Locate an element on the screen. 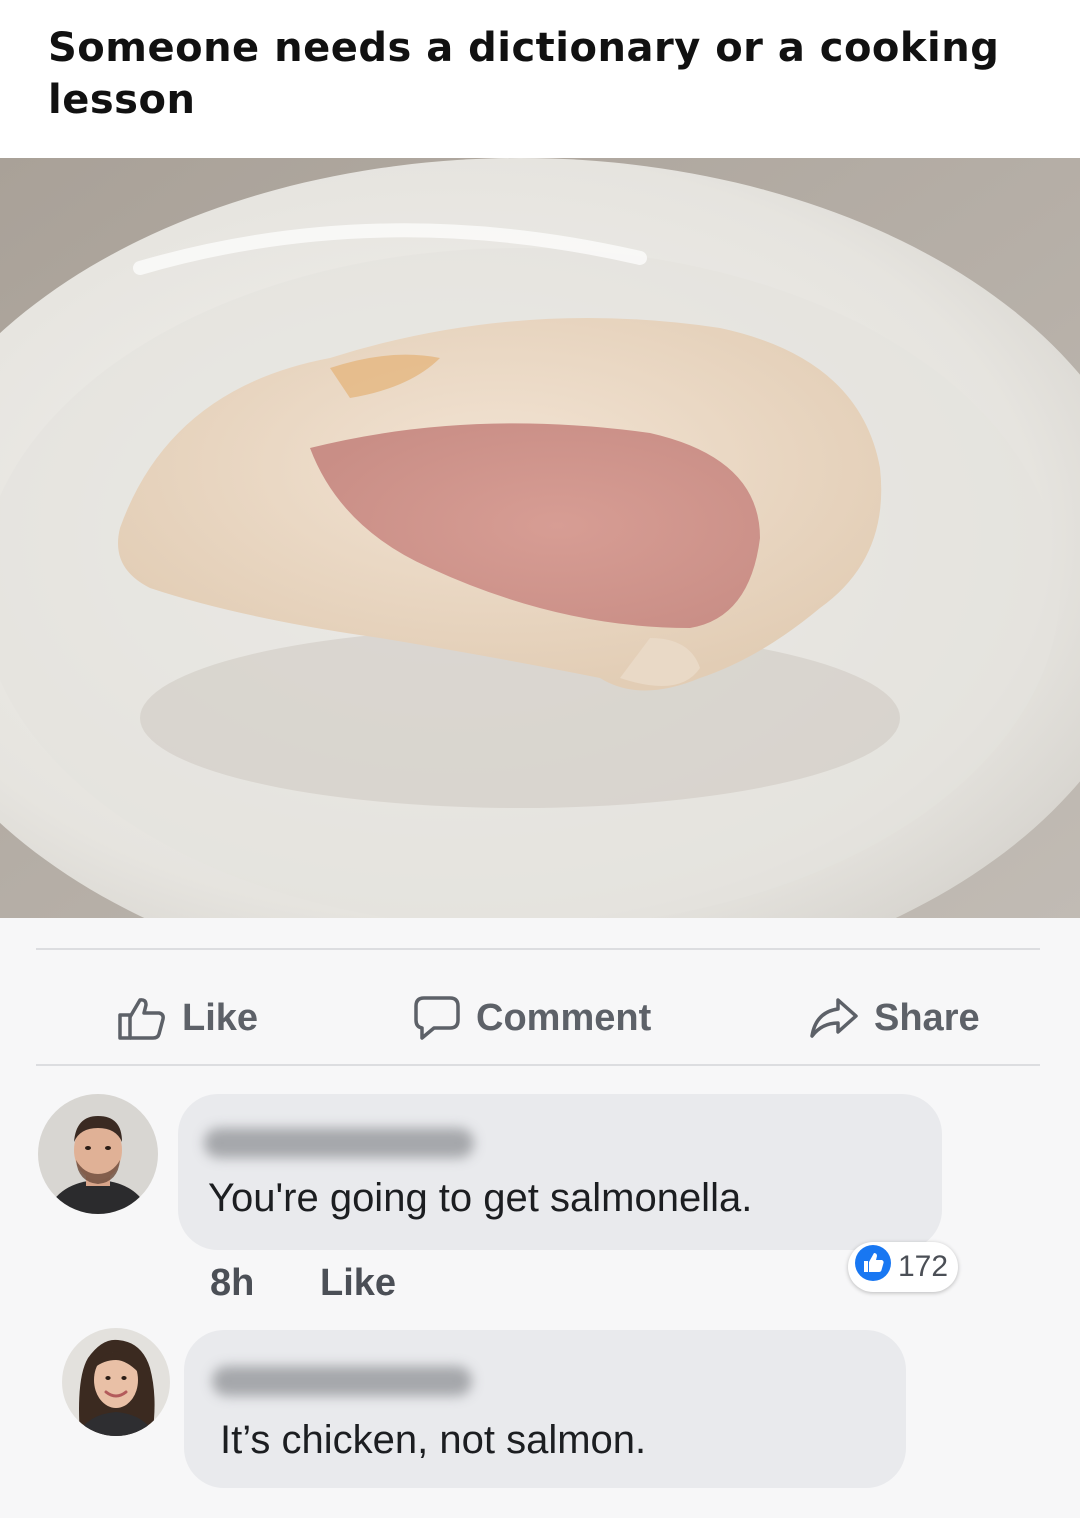 The height and width of the screenshot is (1518, 1080). reaction-count: 172 is located at coordinates (923, 1266).